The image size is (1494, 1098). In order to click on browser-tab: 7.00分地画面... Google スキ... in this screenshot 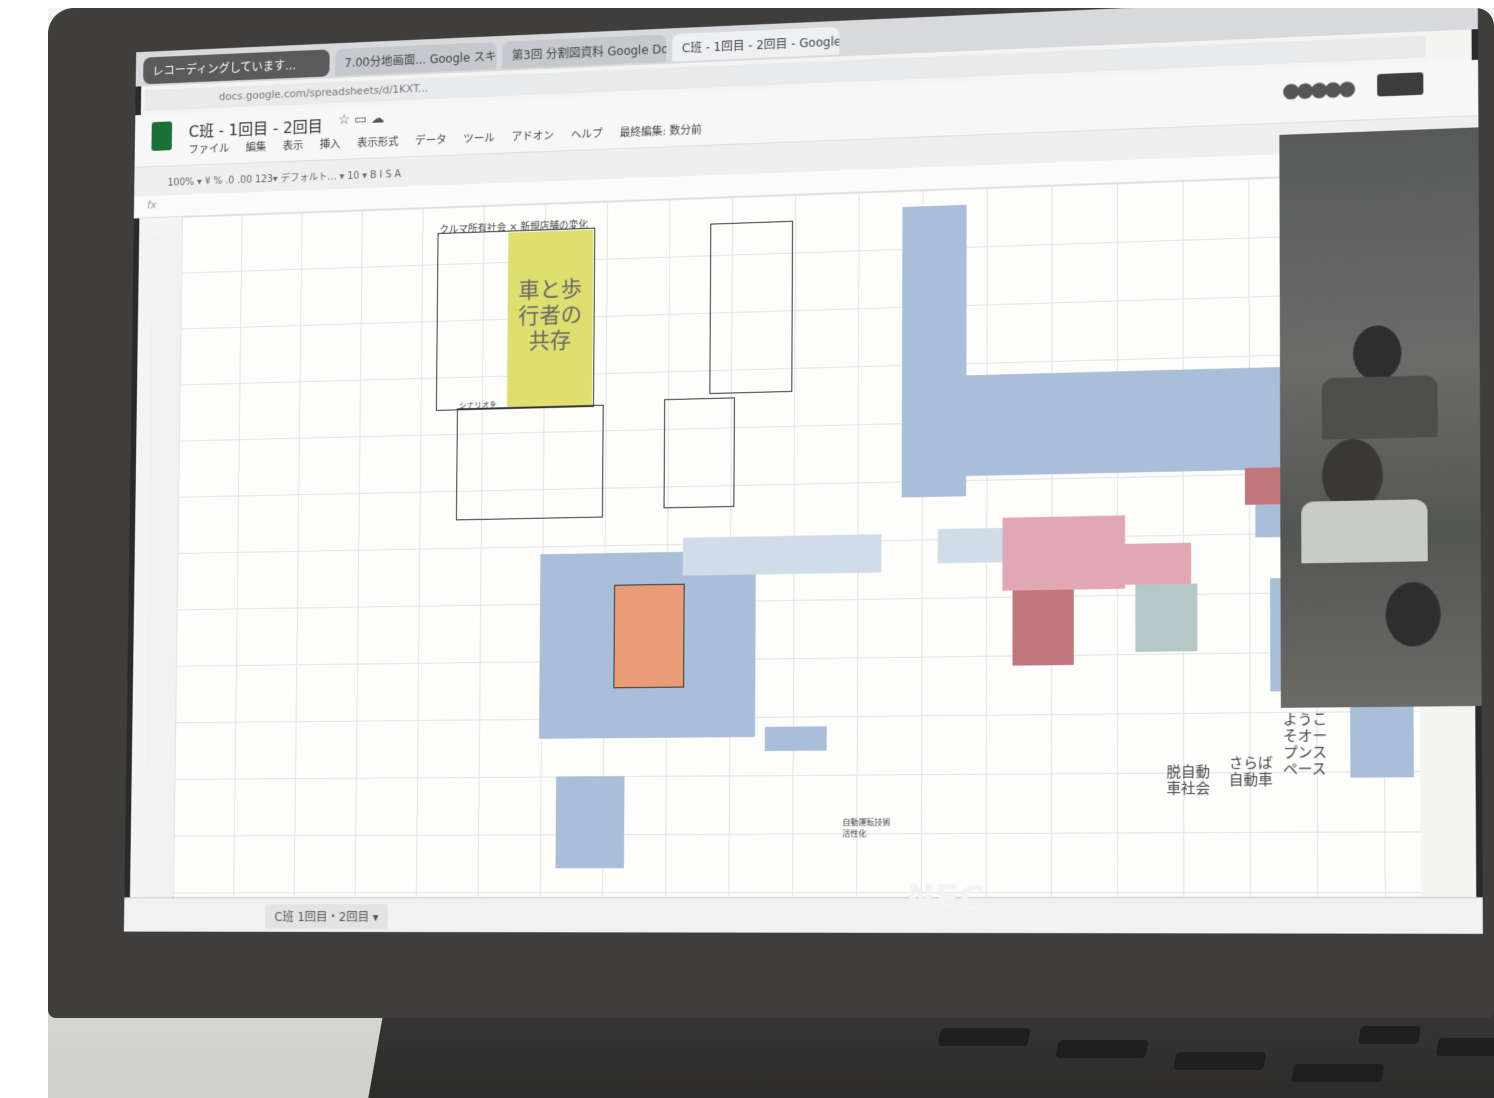, I will do `click(416, 59)`.